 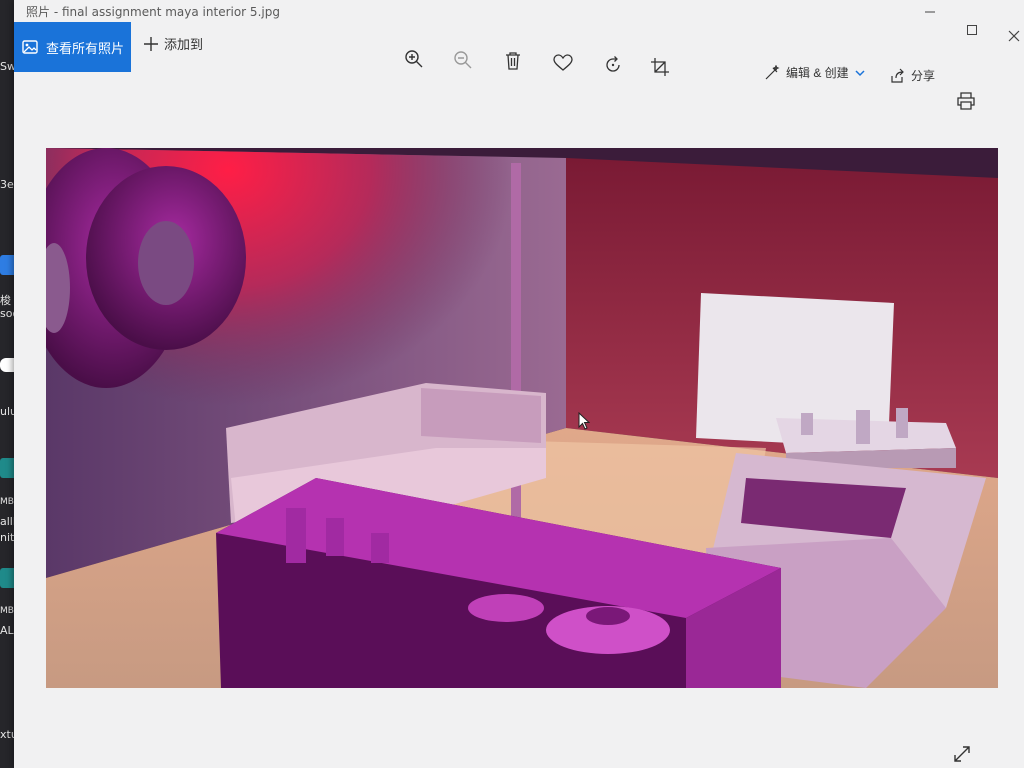 I want to click on zoom-in-icon, so click(x=414, y=59).